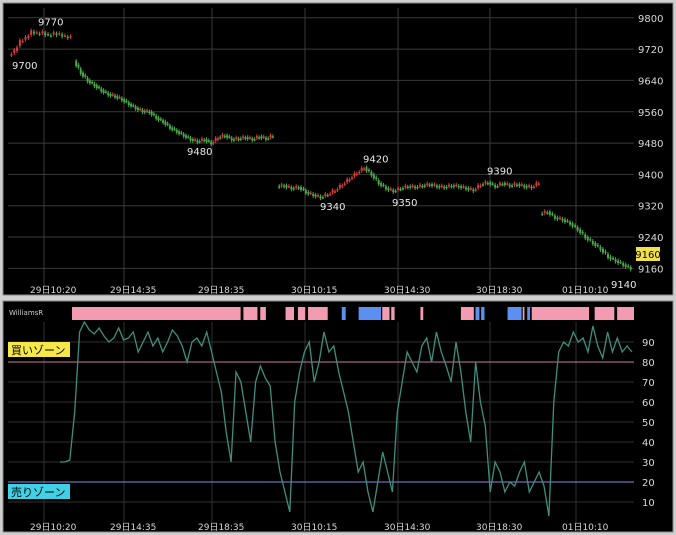  I want to click on indicator-y-tick-label: 80, so click(648, 363).